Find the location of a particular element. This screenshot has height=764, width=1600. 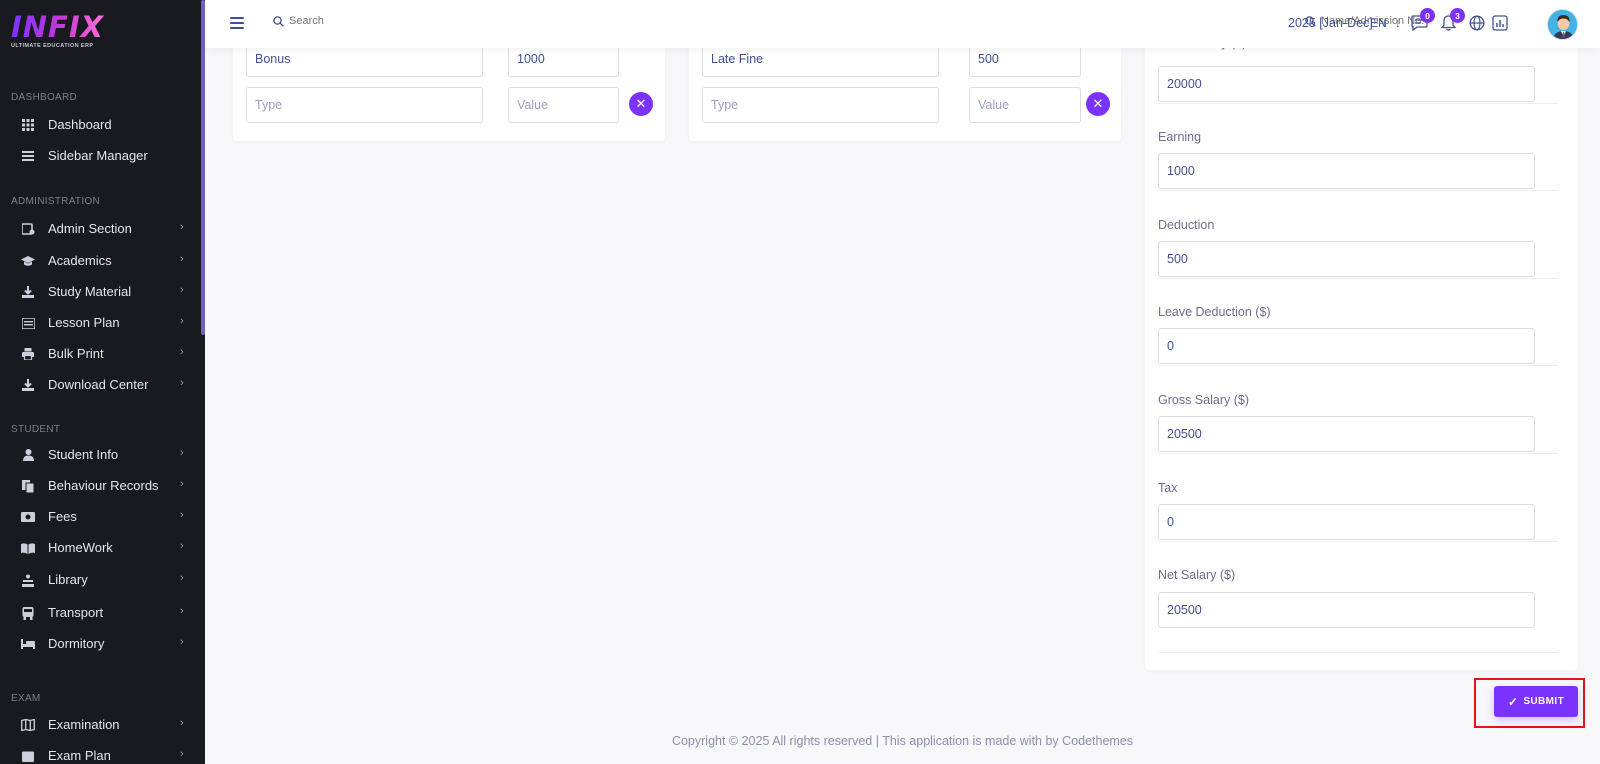

sidebar-item-bulk-print: Bulk Print › is located at coordinates (100, 354).